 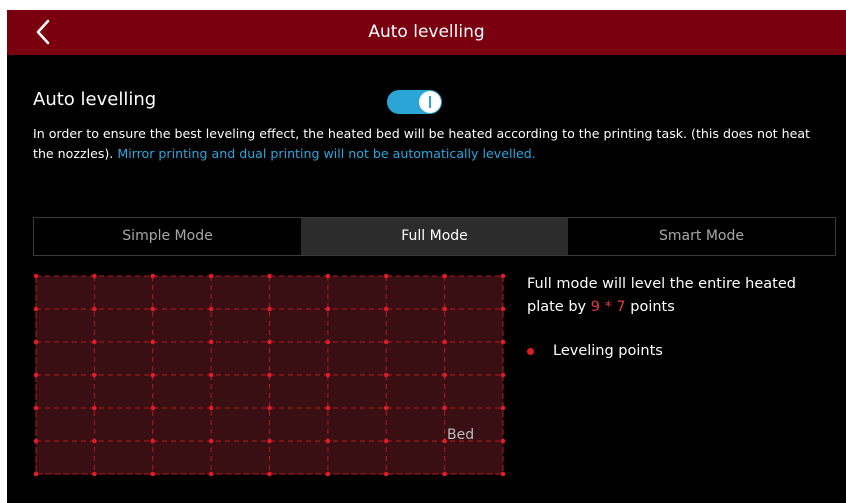 What do you see at coordinates (167, 236) in the screenshot?
I see `tab-simple-mode: Simple Mode` at bounding box center [167, 236].